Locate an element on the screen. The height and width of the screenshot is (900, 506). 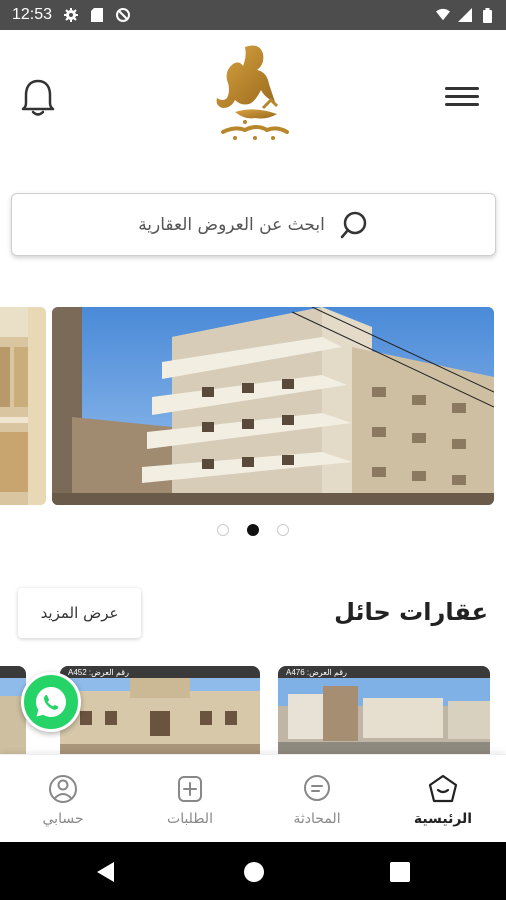
recents-icon is located at coordinates (400, 872).